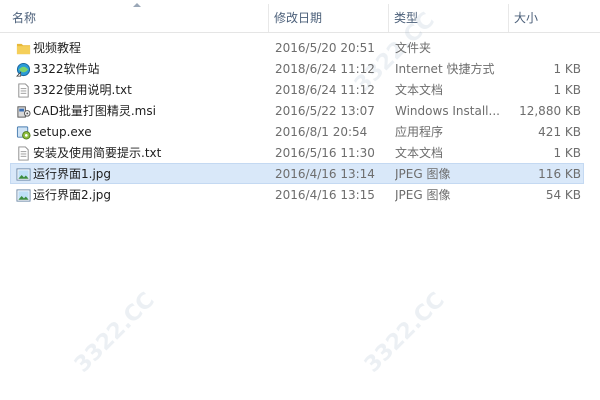 This screenshot has width=600, height=400. Describe the element at coordinates (321, 132) in the screenshot. I see `file-date: 2016/8/1 20:54` at that location.